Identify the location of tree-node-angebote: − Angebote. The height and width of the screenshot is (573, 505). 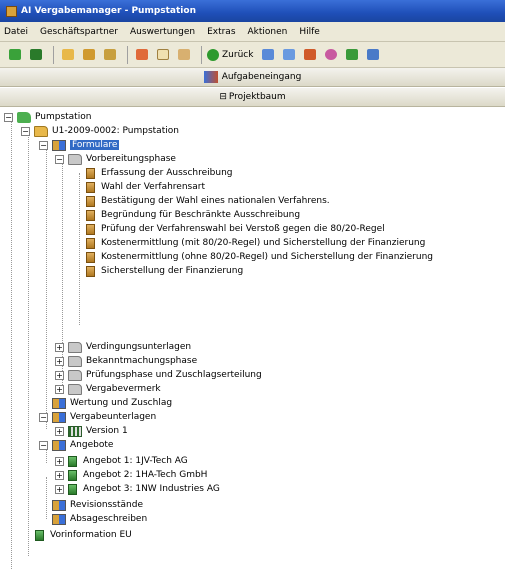
(76, 445).